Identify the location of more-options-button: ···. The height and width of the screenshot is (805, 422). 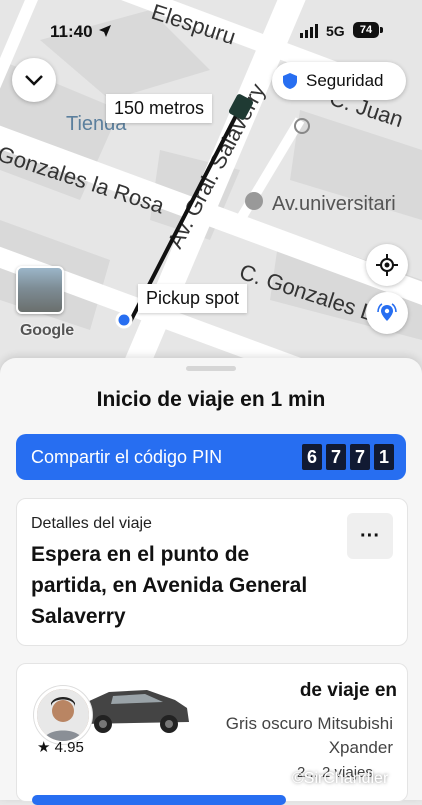
(370, 536).